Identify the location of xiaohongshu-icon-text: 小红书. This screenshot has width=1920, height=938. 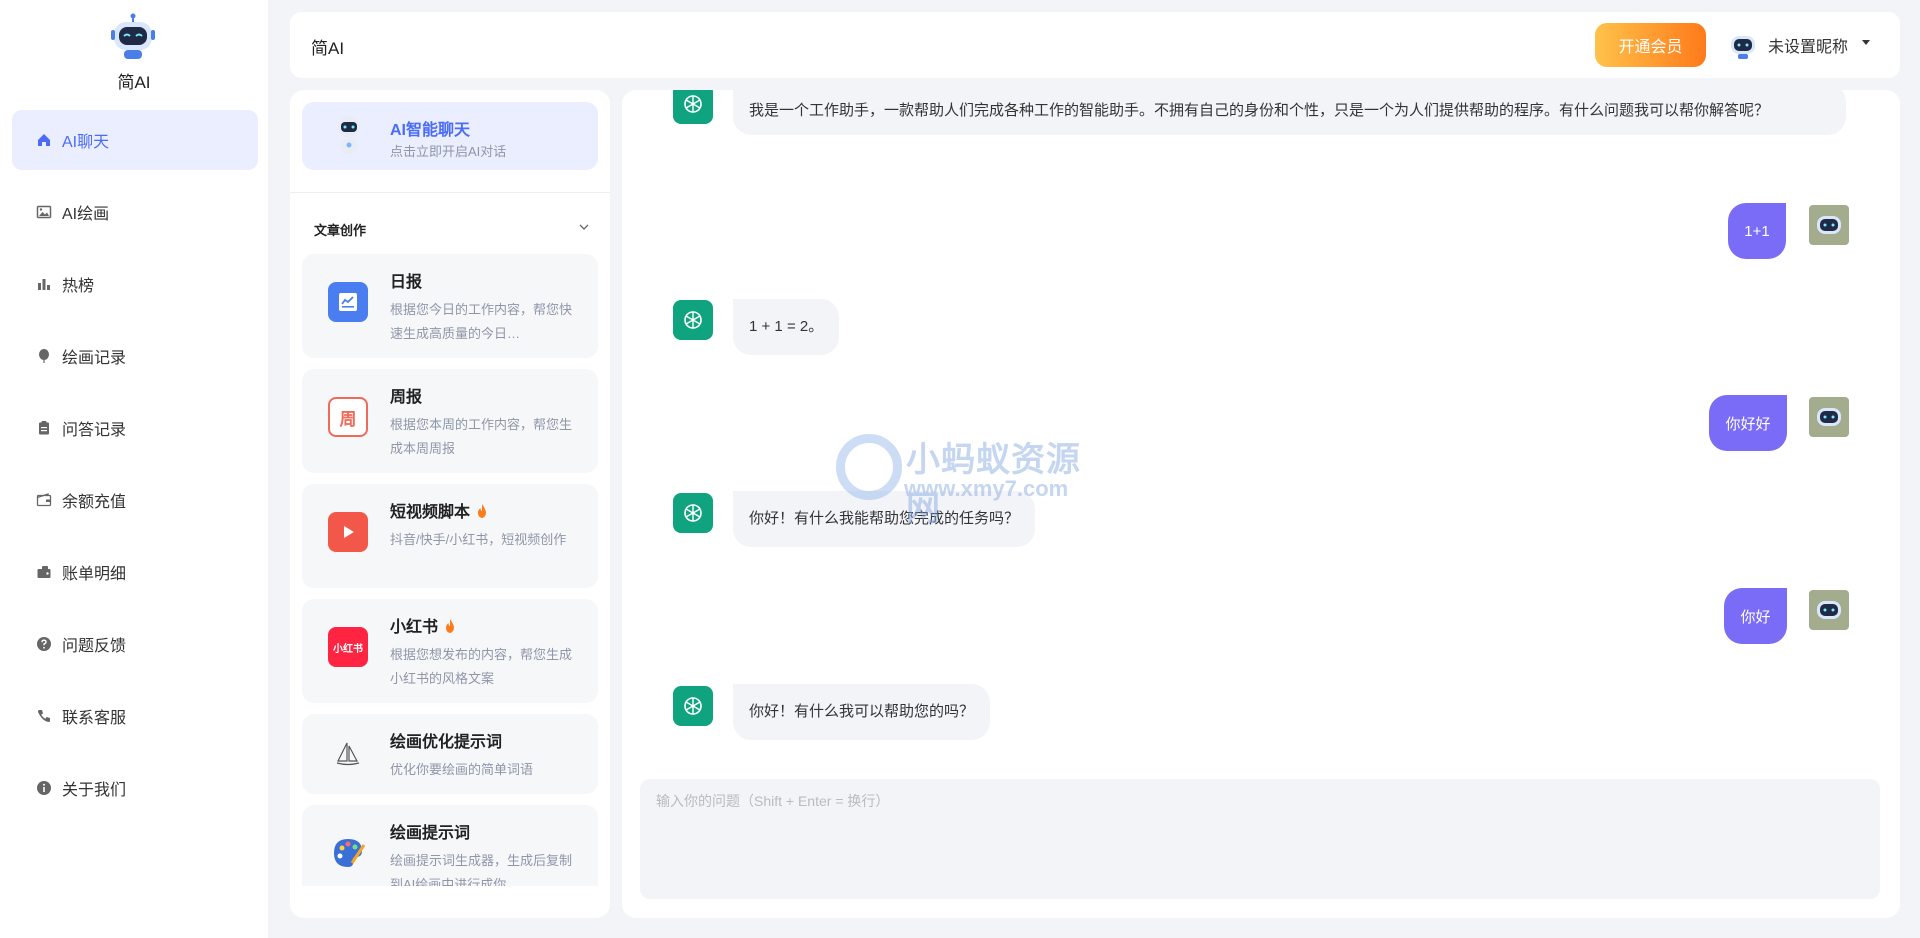
(348, 649).